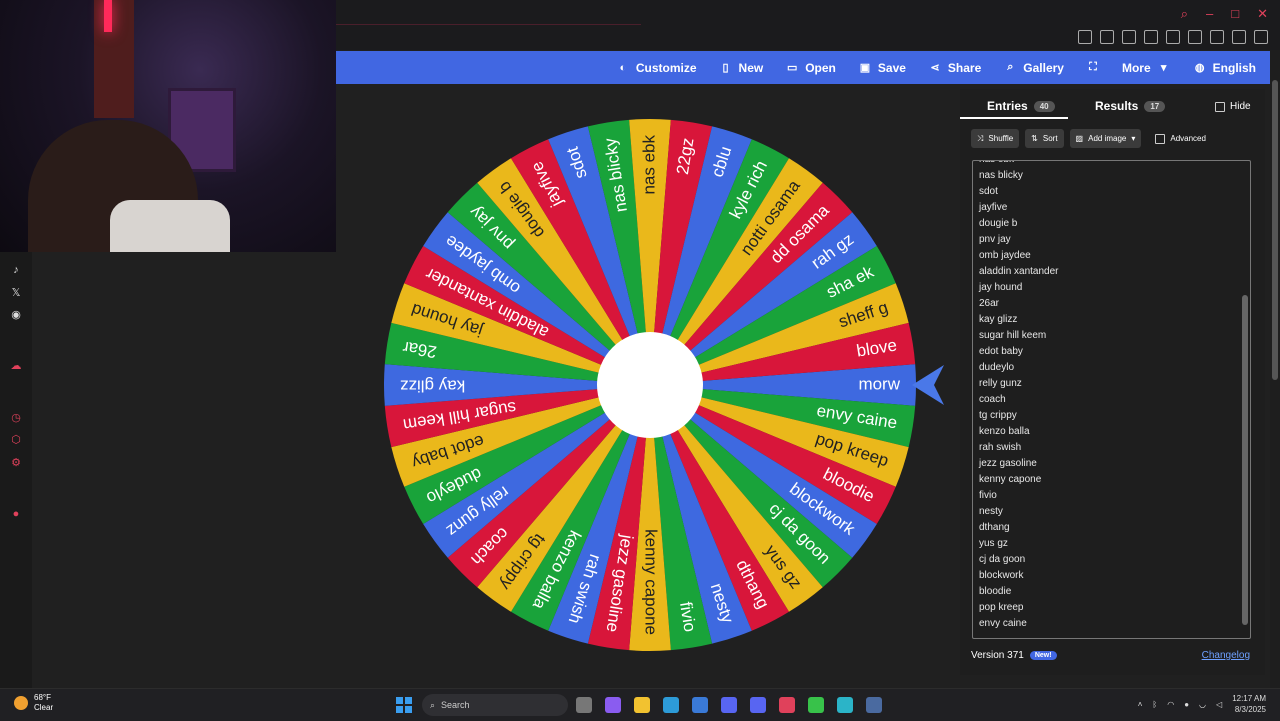 The height and width of the screenshot is (721, 1280). What do you see at coordinates (1220, 106) in the screenshot?
I see `hide-checkbox` at bounding box center [1220, 106].